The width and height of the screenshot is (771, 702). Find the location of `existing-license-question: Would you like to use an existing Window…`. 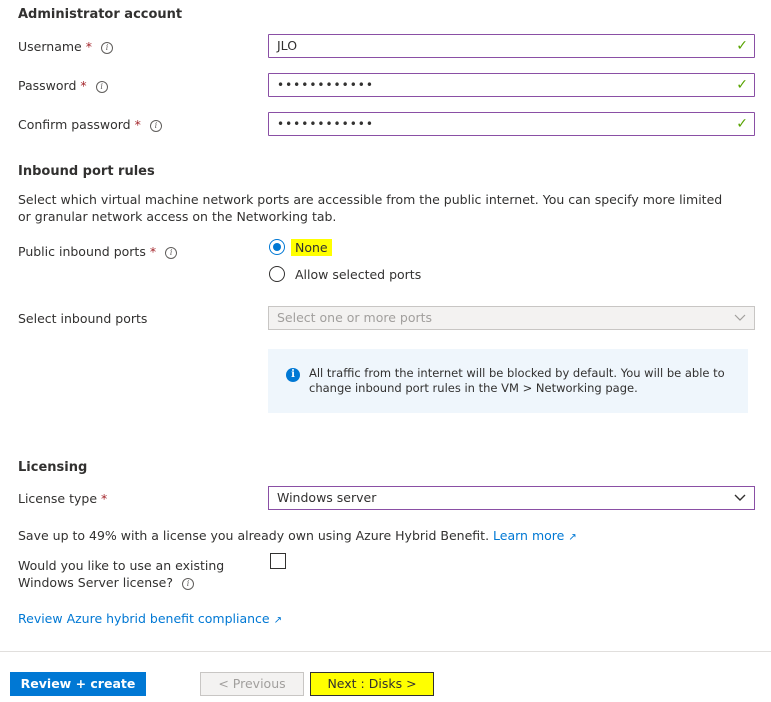

existing-license-question: Would you like to use an existing Window… is located at coordinates (123, 574).